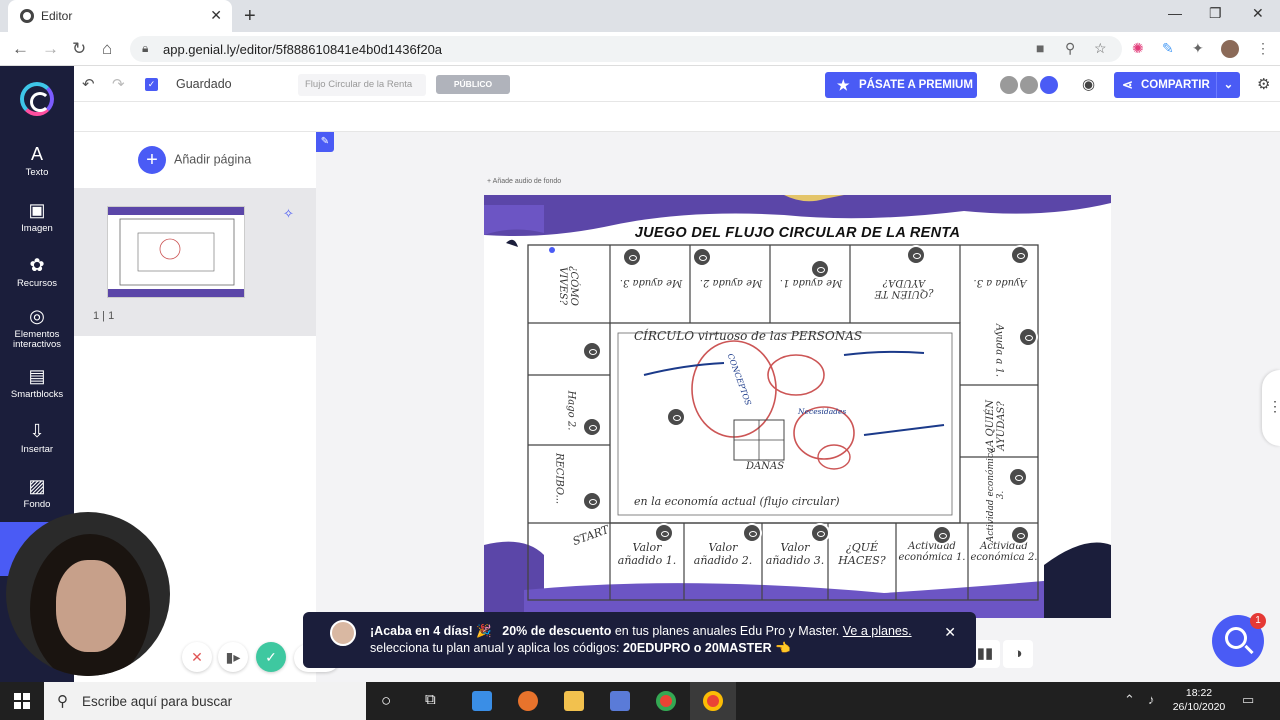  I want to click on nav-insertar: ⇩ Insertar, so click(37, 438).